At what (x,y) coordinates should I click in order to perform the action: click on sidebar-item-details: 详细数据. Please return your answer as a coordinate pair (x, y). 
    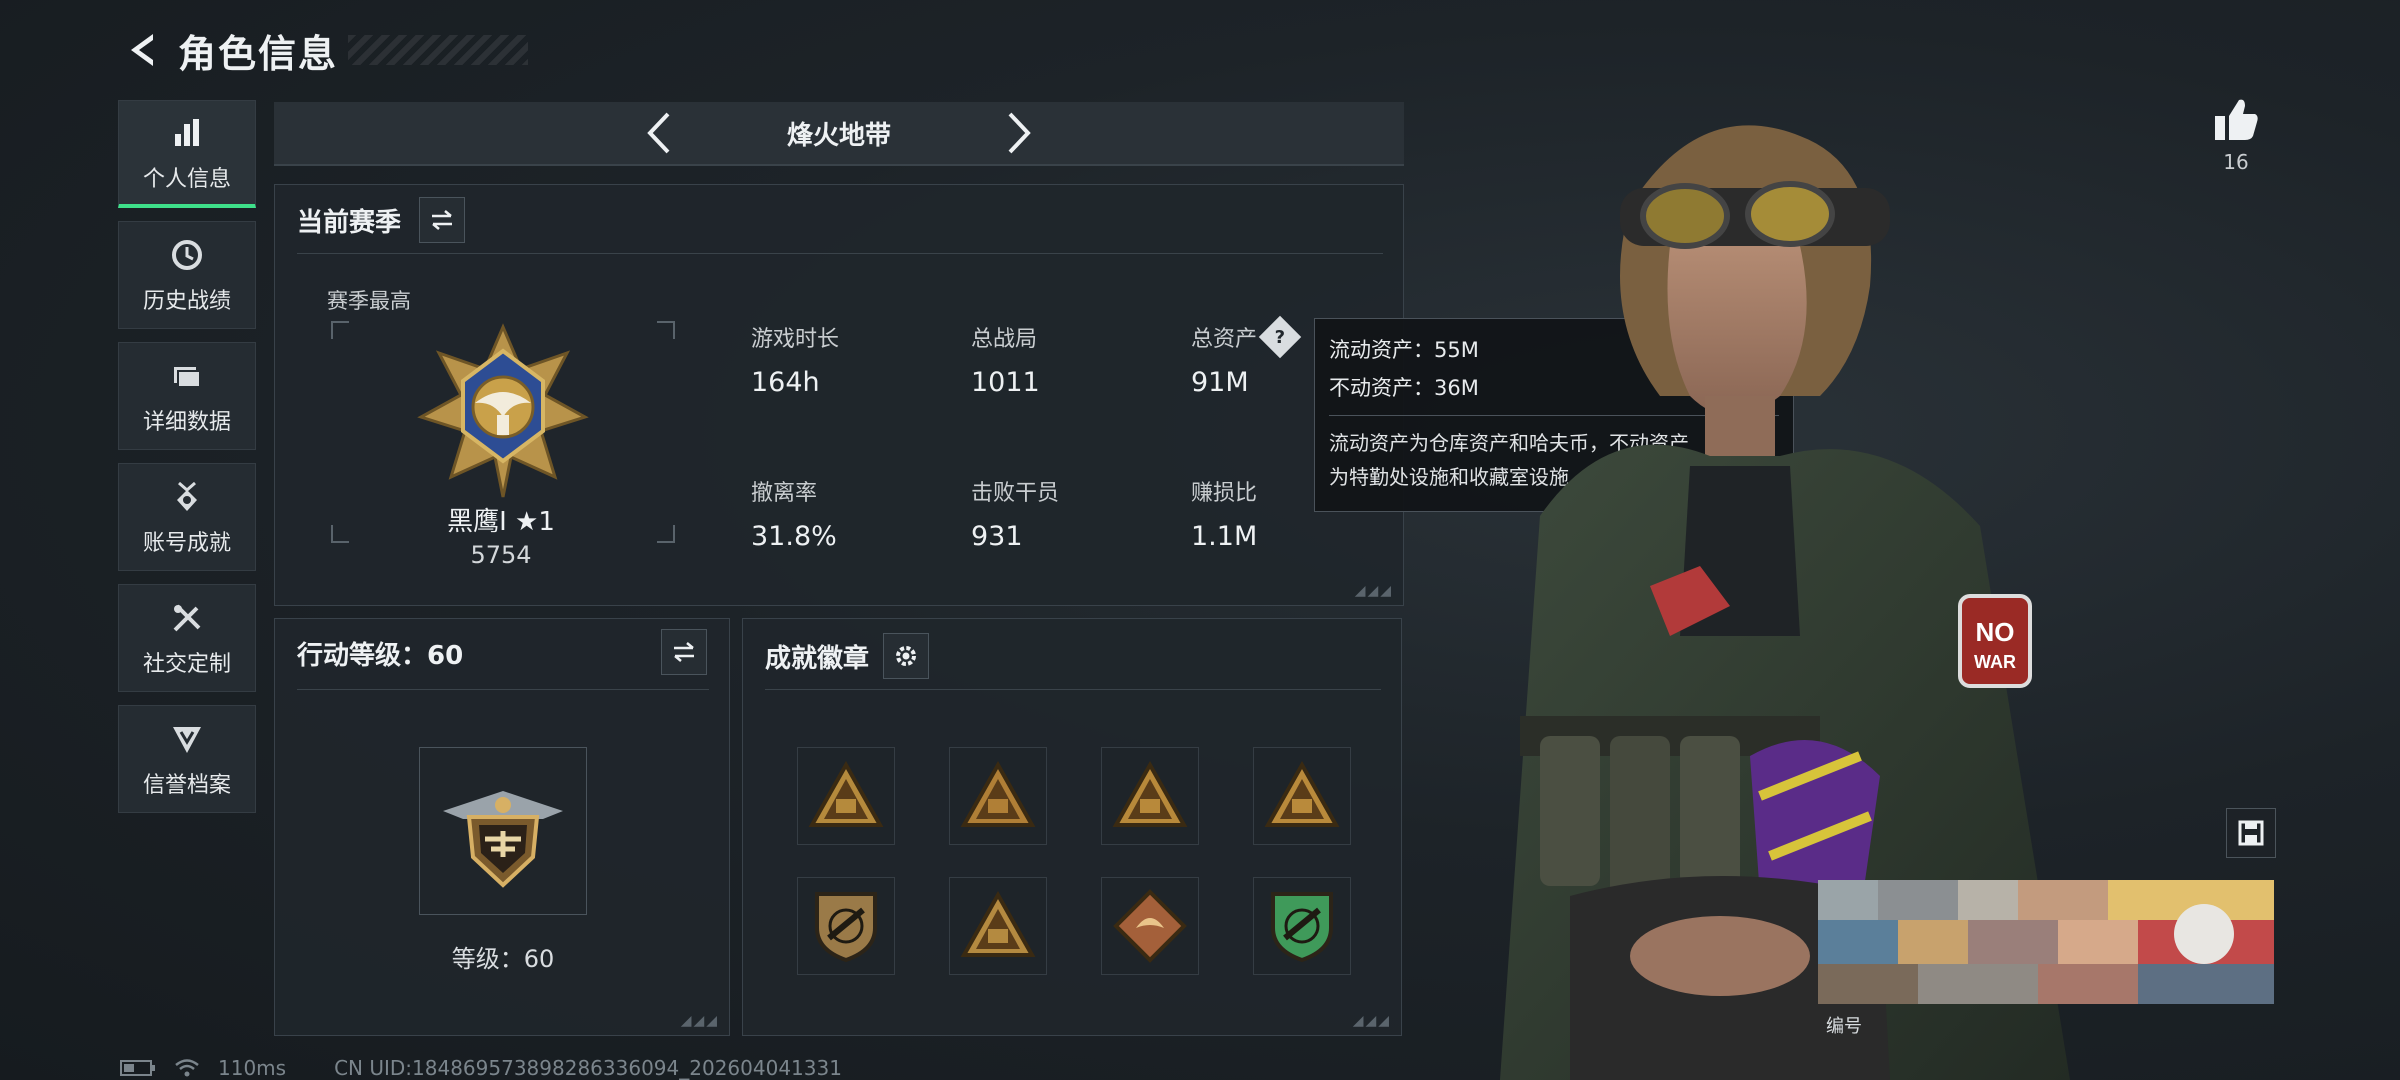
    Looking at the image, I should click on (187, 396).